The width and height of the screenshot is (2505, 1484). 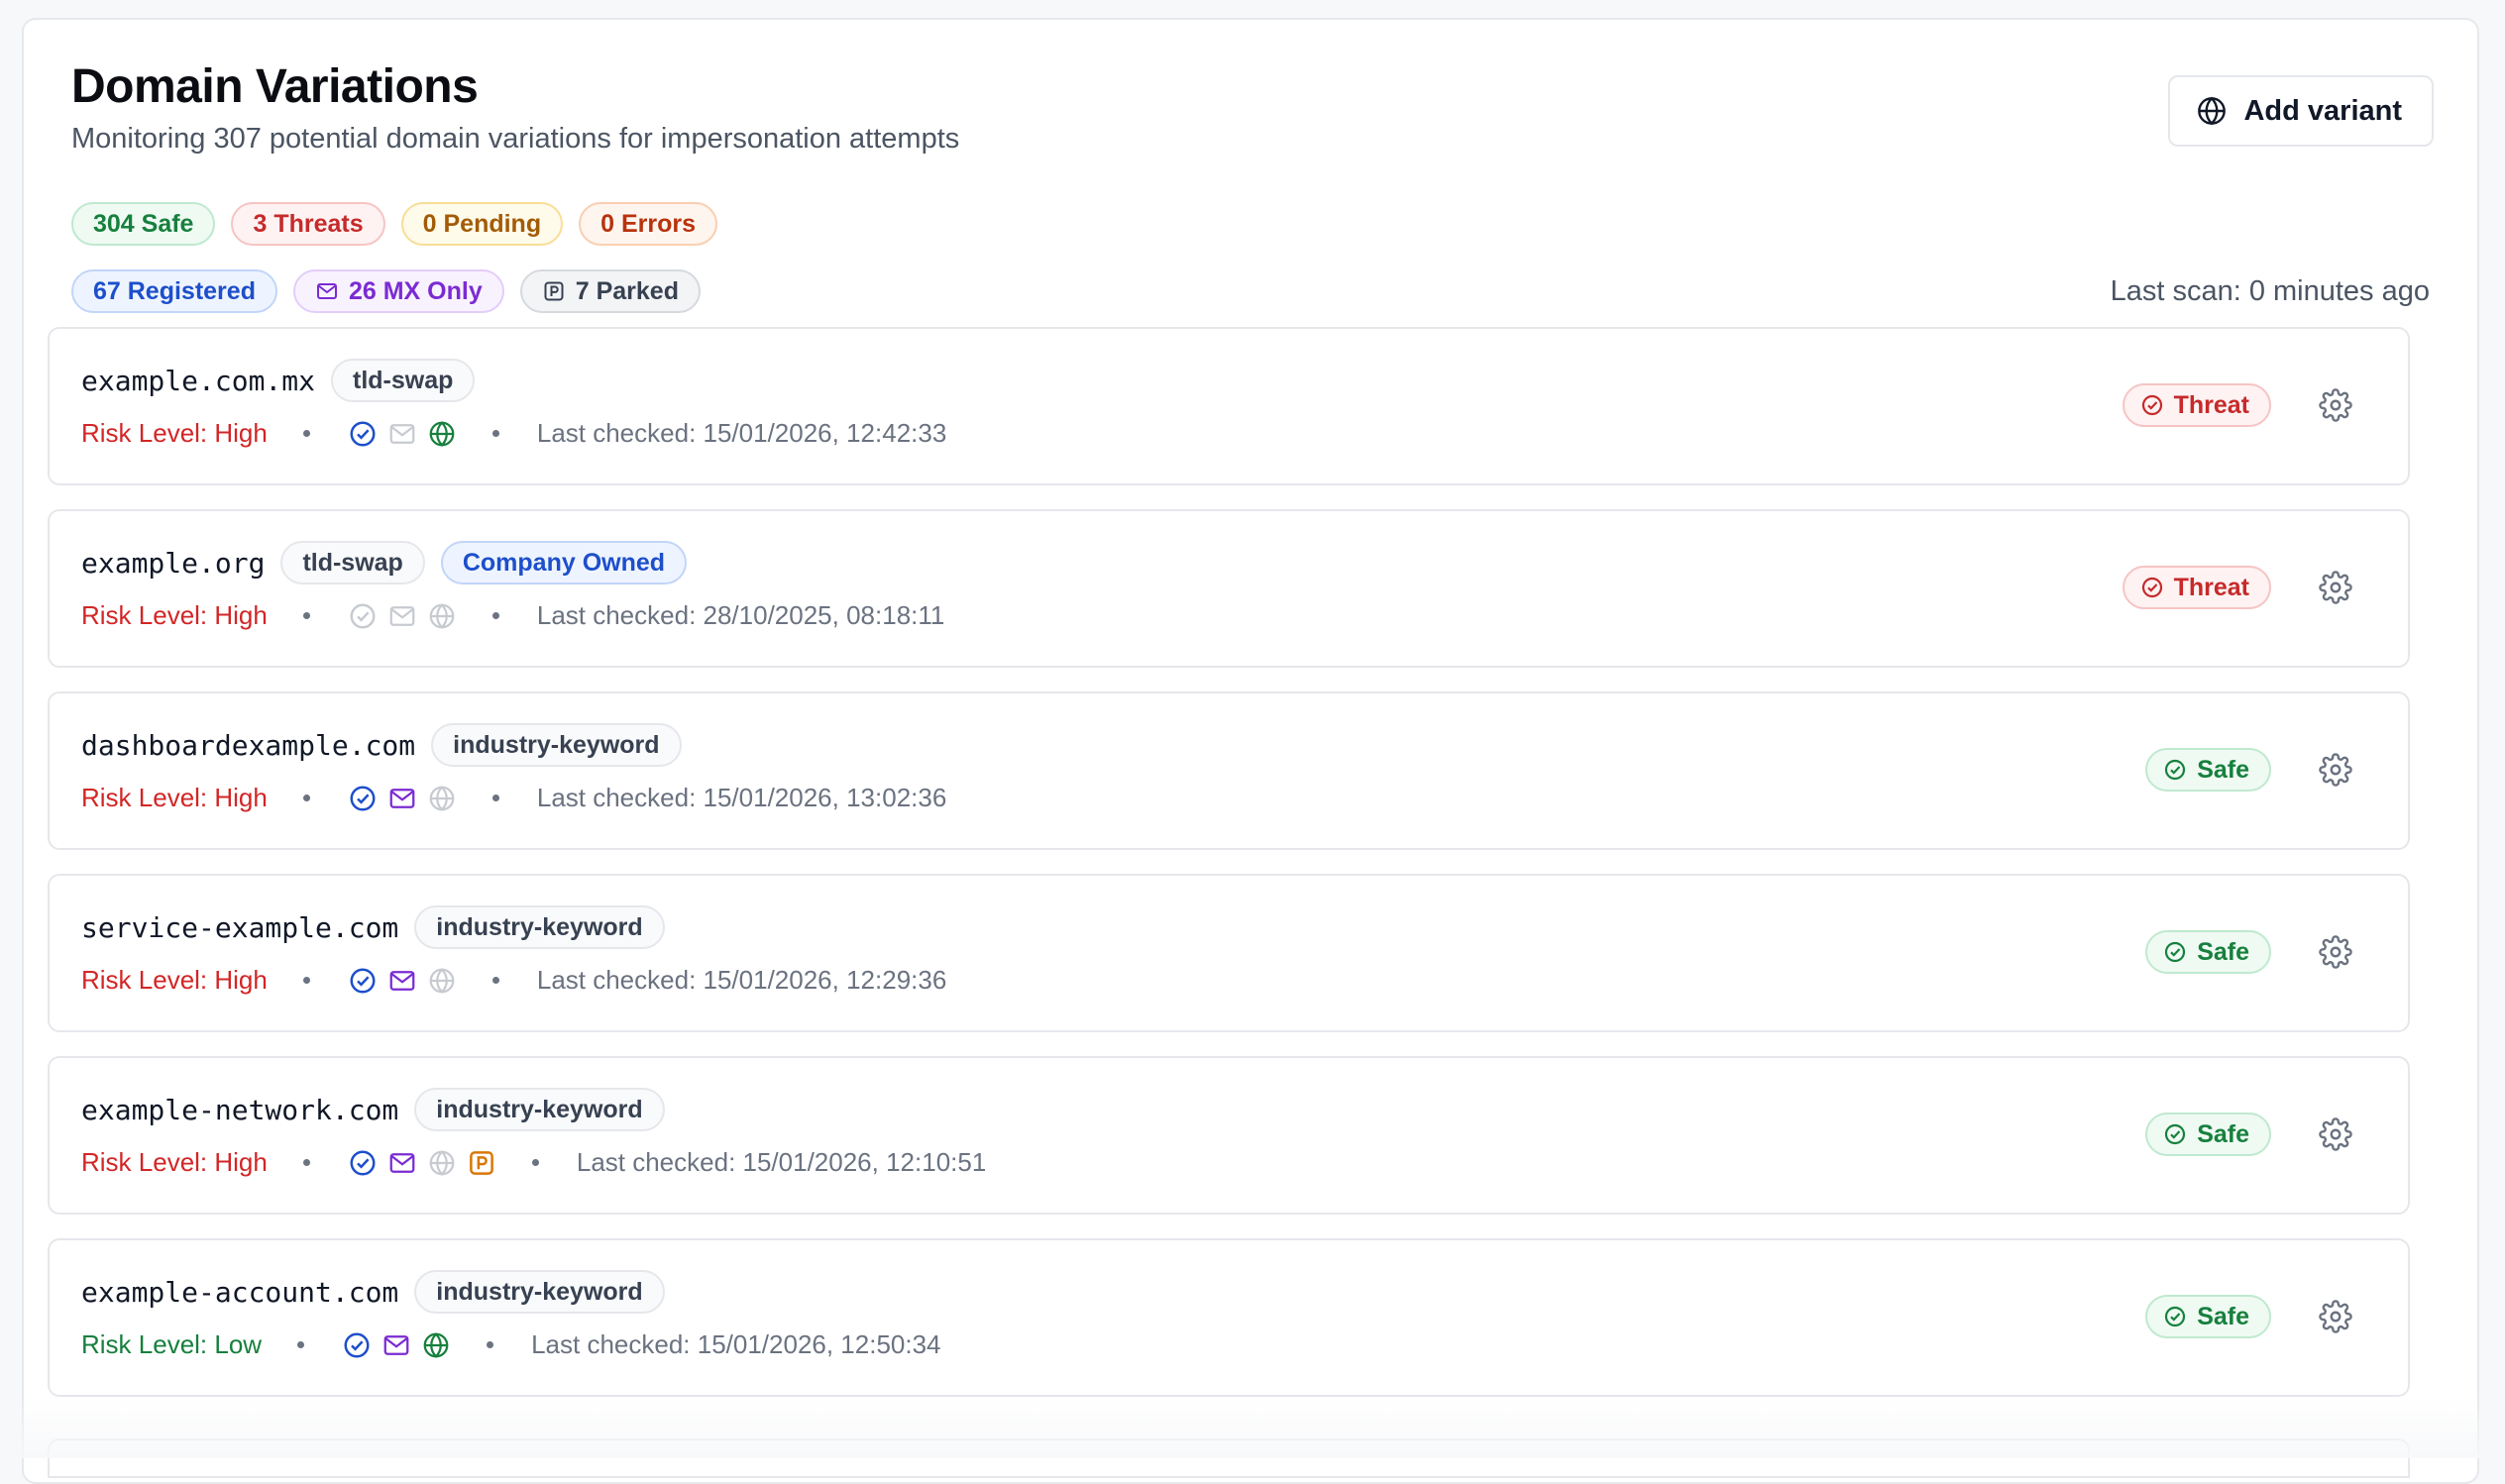 I want to click on add-variant-button: Add variant, so click(x=2301, y=111).